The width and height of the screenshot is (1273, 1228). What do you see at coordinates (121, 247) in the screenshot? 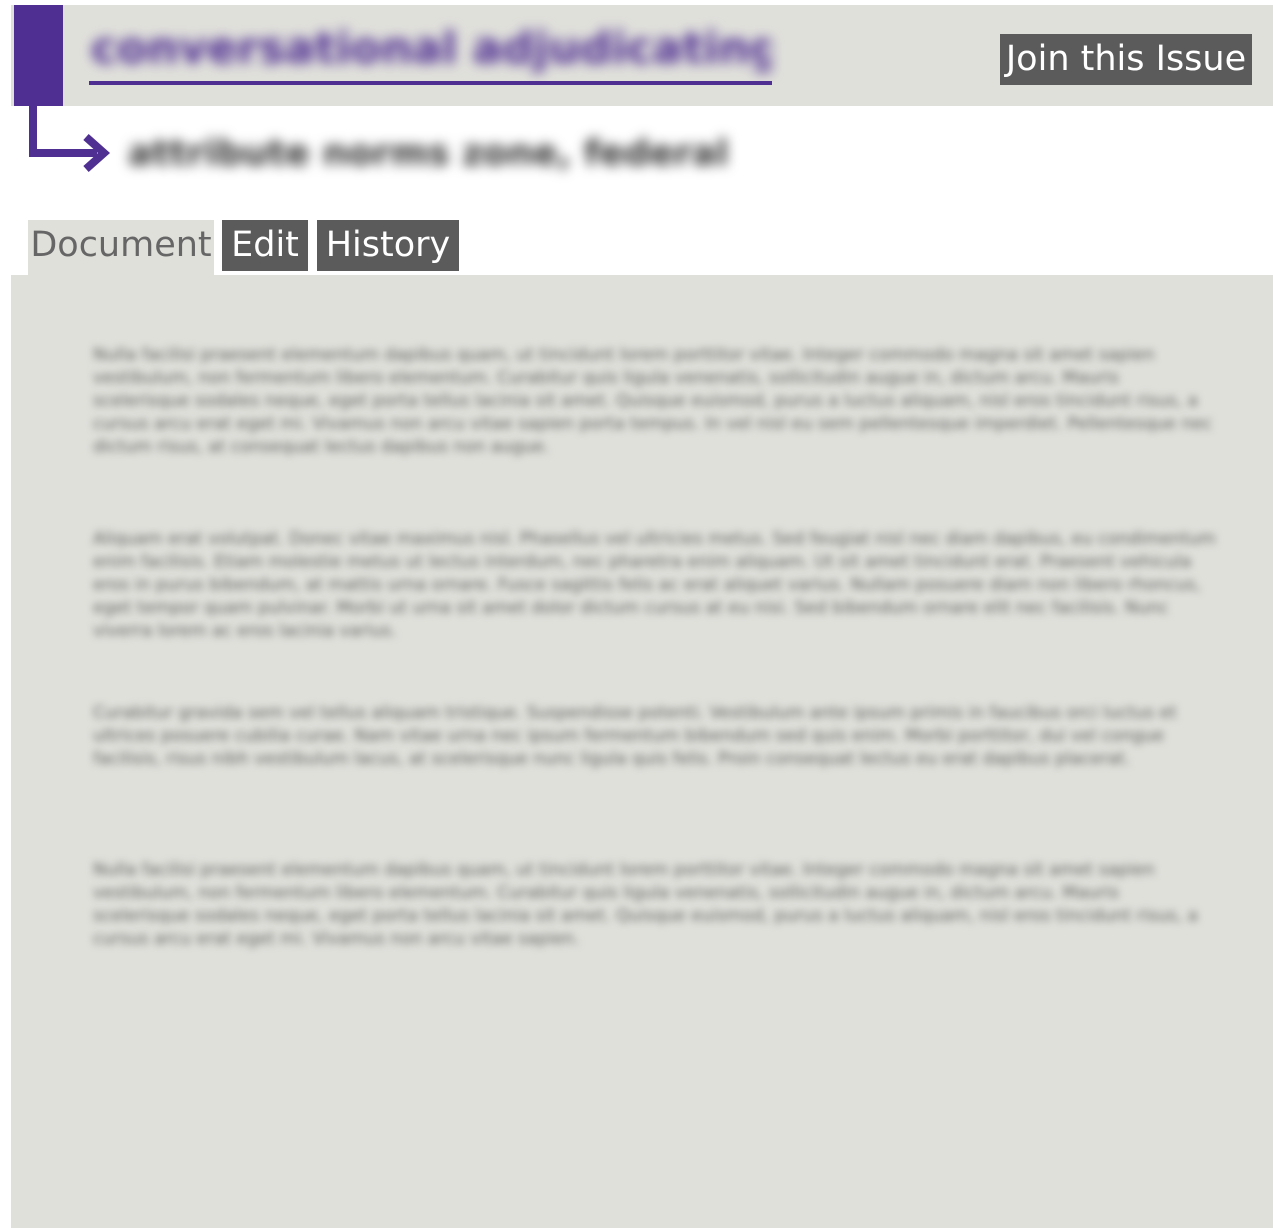
I see `tab-document: Document` at bounding box center [121, 247].